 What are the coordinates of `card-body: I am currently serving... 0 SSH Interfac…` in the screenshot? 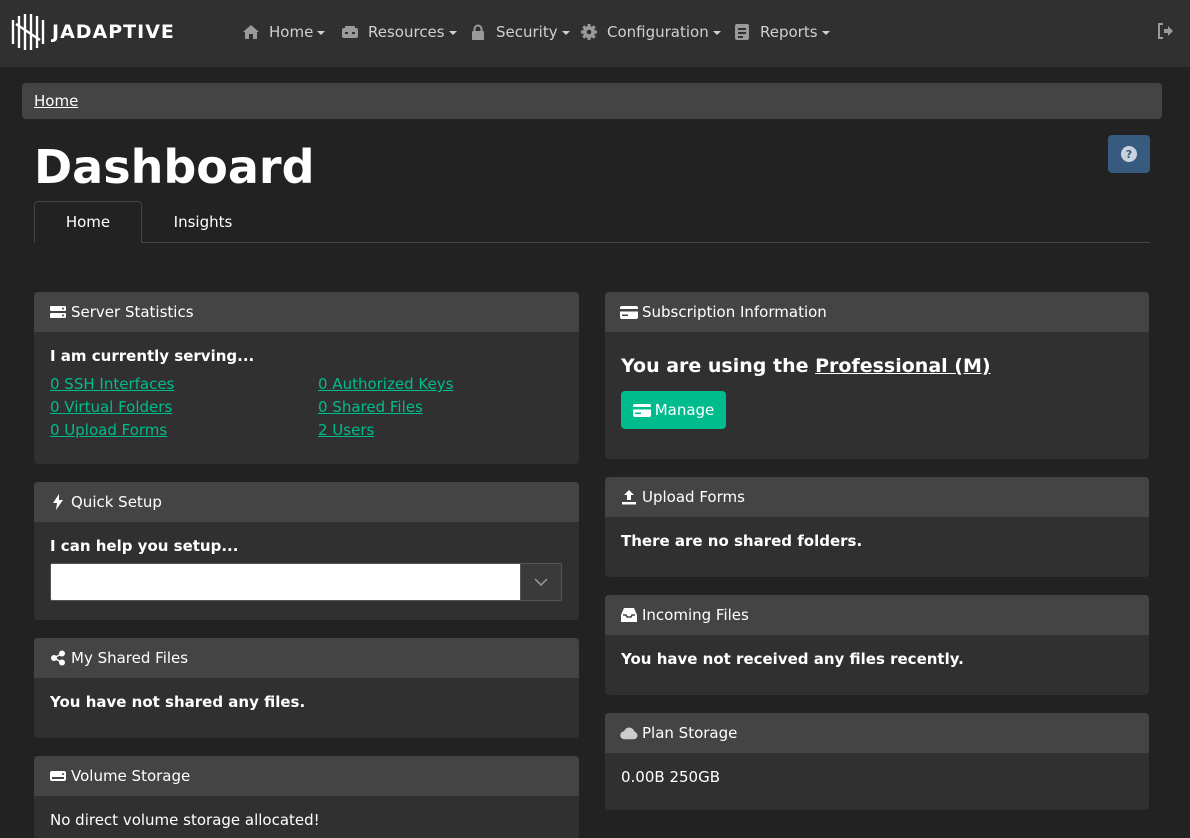 It's located at (306, 393).